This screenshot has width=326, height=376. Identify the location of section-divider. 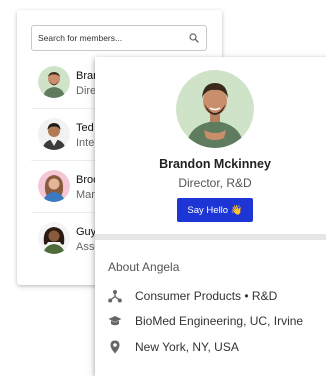
(210, 237).